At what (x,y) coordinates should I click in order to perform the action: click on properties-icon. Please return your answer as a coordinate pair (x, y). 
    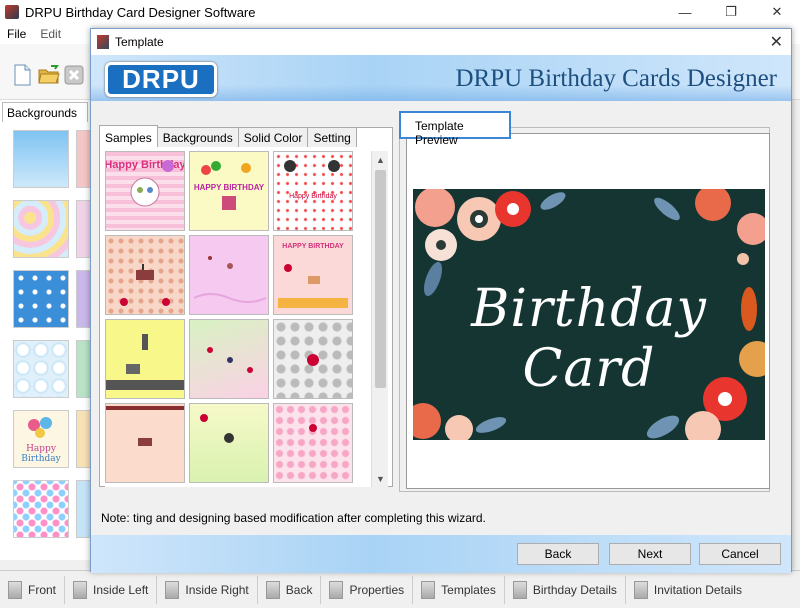
    Looking at the image, I should click on (336, 589).